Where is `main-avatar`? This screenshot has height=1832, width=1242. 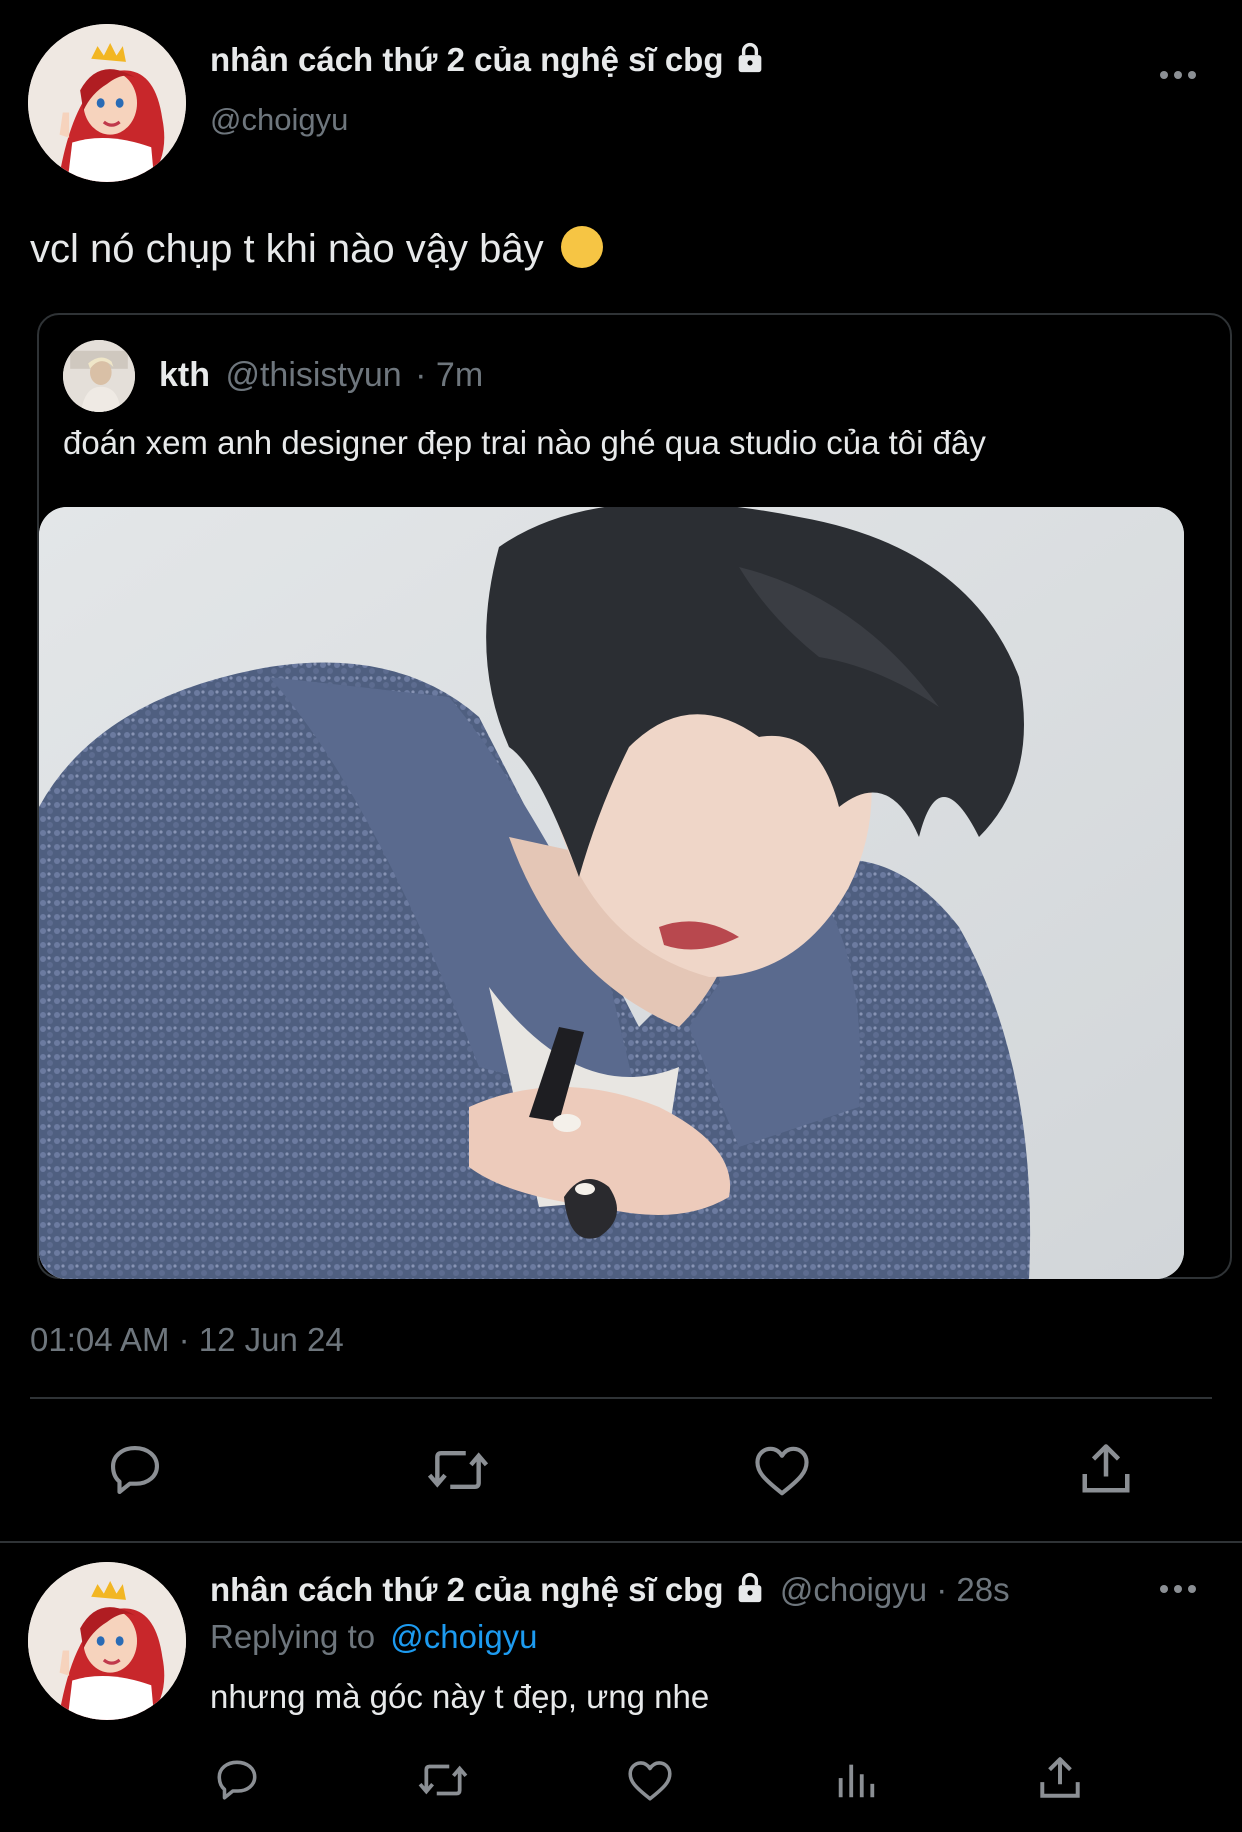
main-avatar is located at coordinates (107, 103).